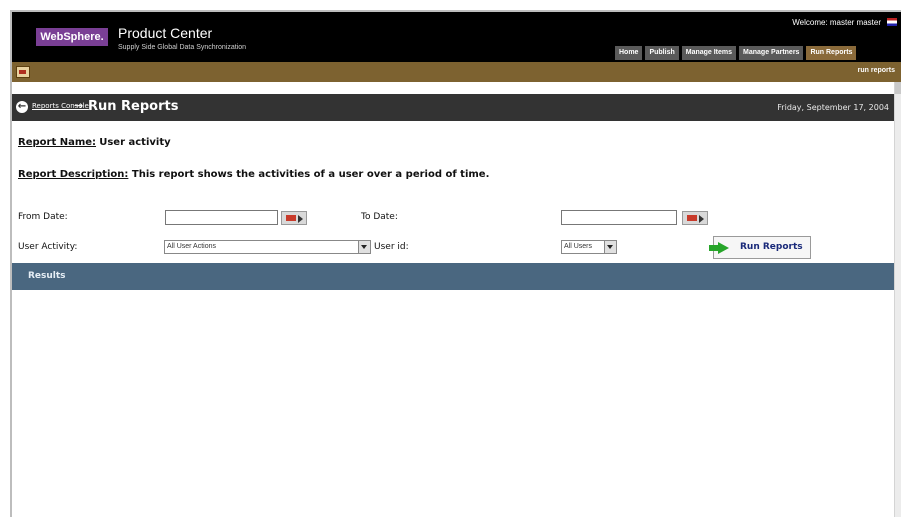 The image size is (901, 517). Describe the element at coordinates (79, 105) in the screenshot. I see `breadcrumb-arrow-icon: →` at that location.